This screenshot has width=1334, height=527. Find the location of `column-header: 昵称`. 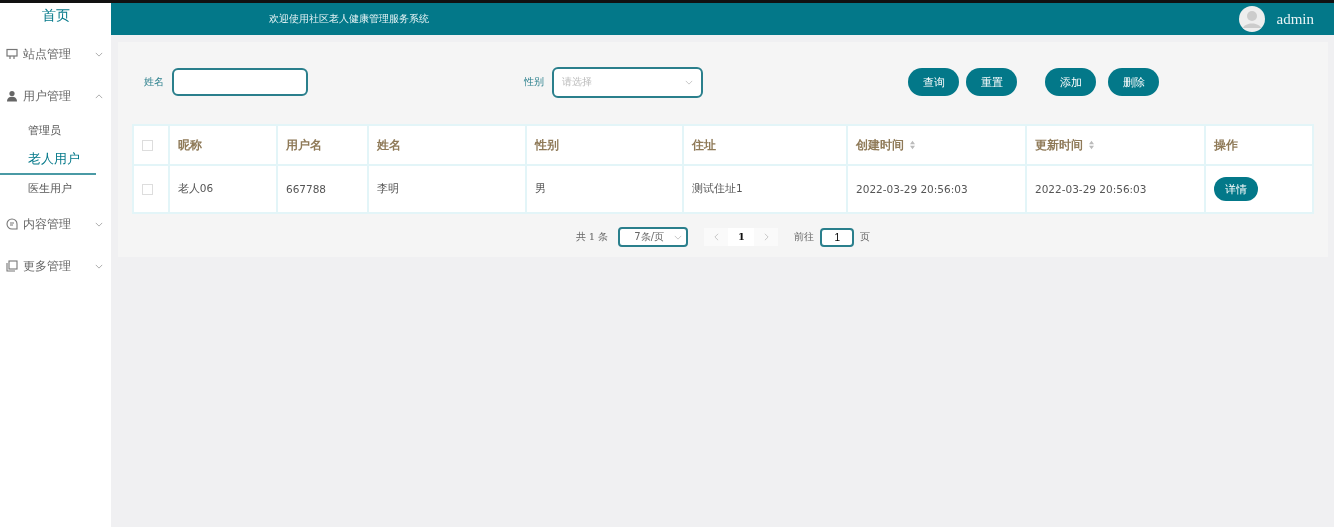

column-header: 昵称 is located at coordinates (222, 145).